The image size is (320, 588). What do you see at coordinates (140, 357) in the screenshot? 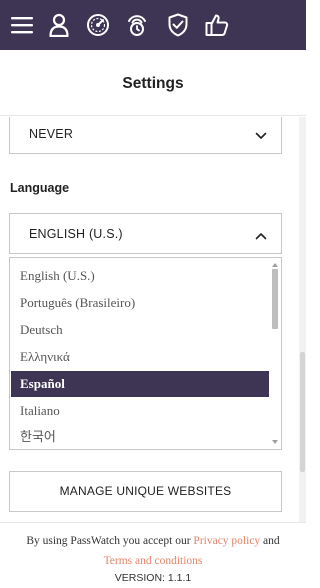
I see `language-option-greek: Ελληνικά` at bounding box center [140, 357].